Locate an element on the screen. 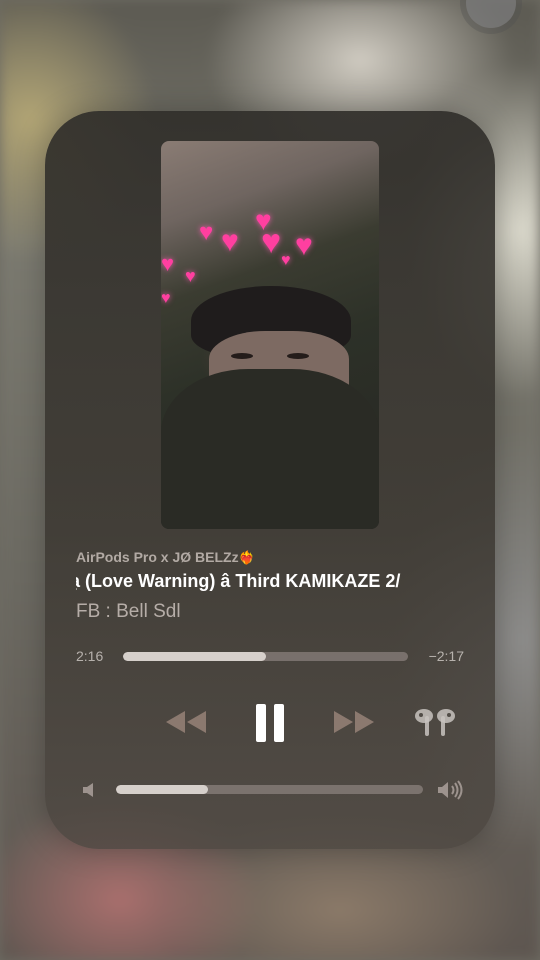 The width and height of the screenshot is (540, 960). speaker-low-icon is located at coordinates (88, 790).